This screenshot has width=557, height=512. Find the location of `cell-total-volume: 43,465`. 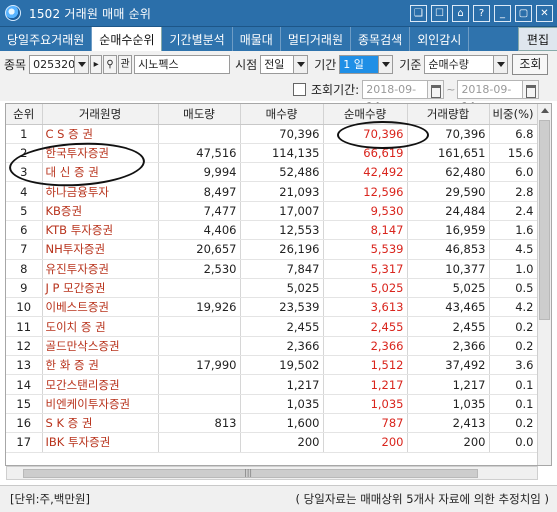

cell-total-volume: 43,465 is located at coordinates (448, 307).